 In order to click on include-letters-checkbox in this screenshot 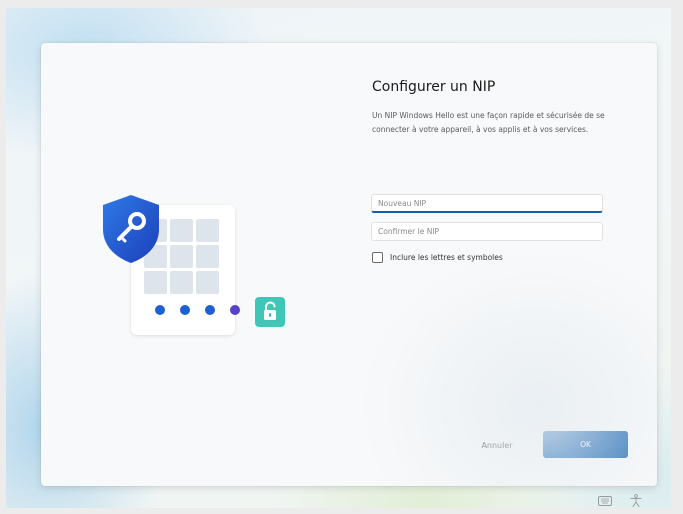, I will do `click(377, 257)`.